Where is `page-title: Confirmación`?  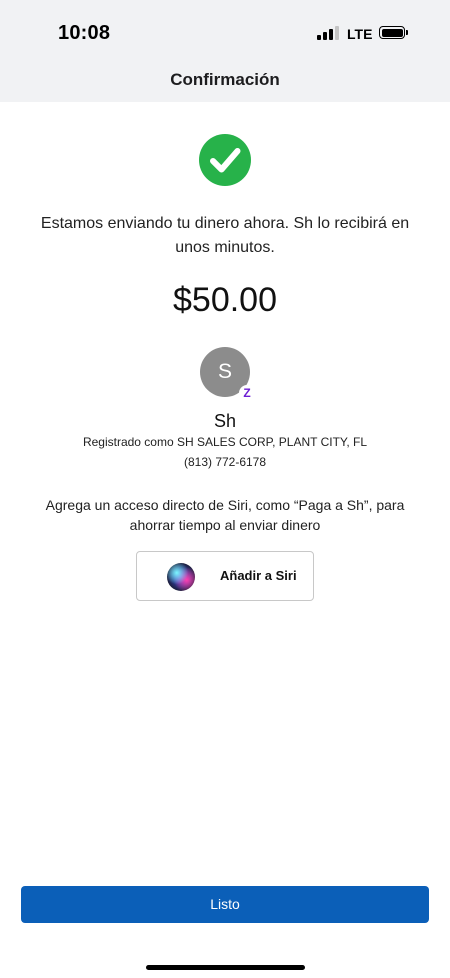 page-title: Confirmación is located at coordinates (225, 79).